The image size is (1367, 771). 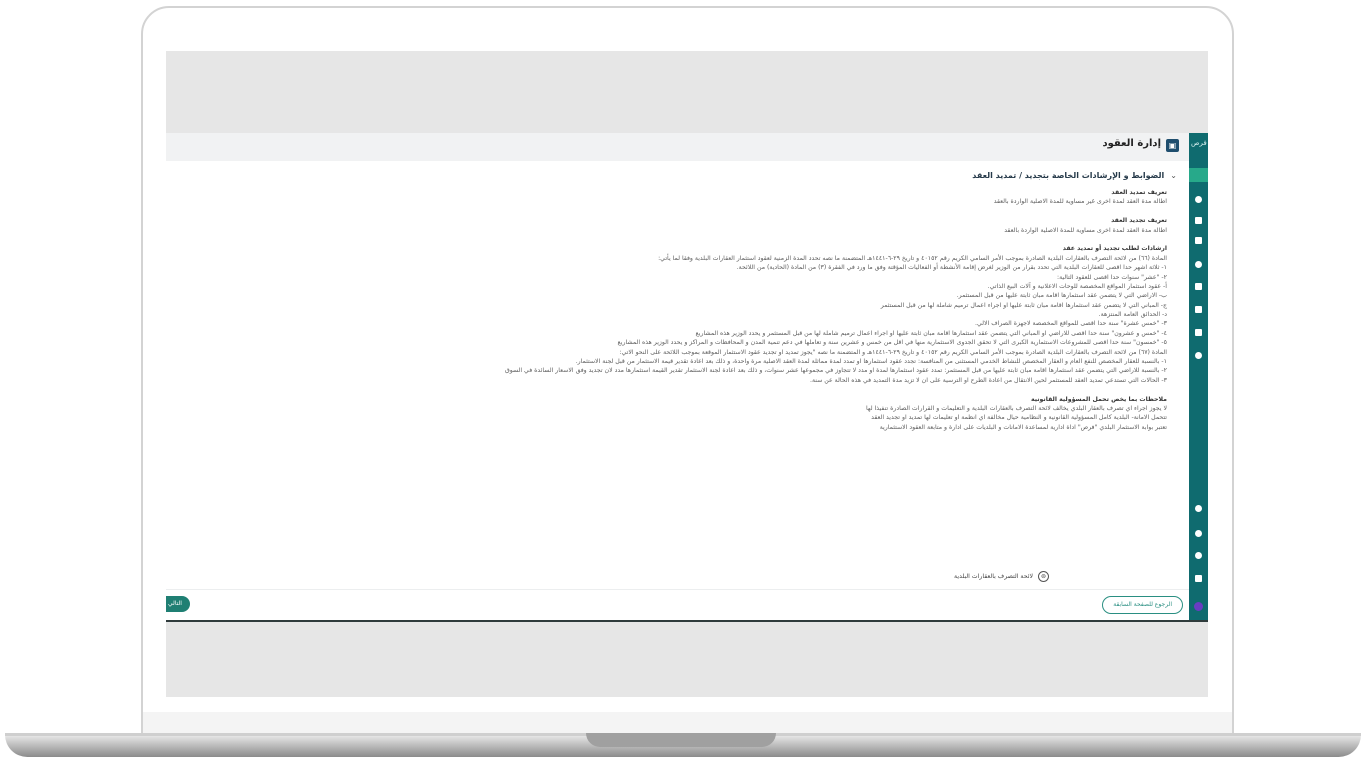 I want to click on rail-item-grid-icon, so click(x=1198, y=220).